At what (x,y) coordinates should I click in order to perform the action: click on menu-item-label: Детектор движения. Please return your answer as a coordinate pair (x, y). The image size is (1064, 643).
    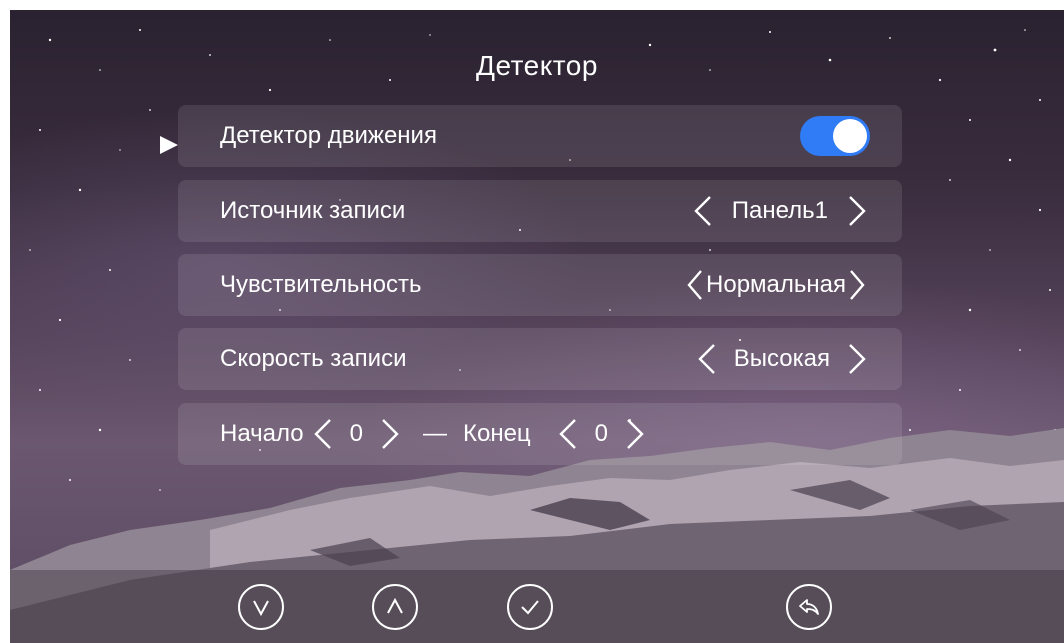
    Looking at the image, I should click on (328, 135).